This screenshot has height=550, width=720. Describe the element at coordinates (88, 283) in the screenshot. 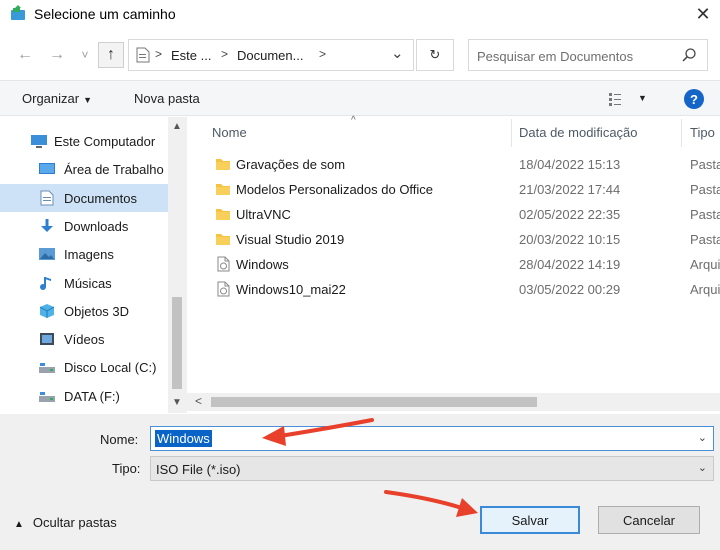

I see `sidebar-item-label: Músicas` at that location.